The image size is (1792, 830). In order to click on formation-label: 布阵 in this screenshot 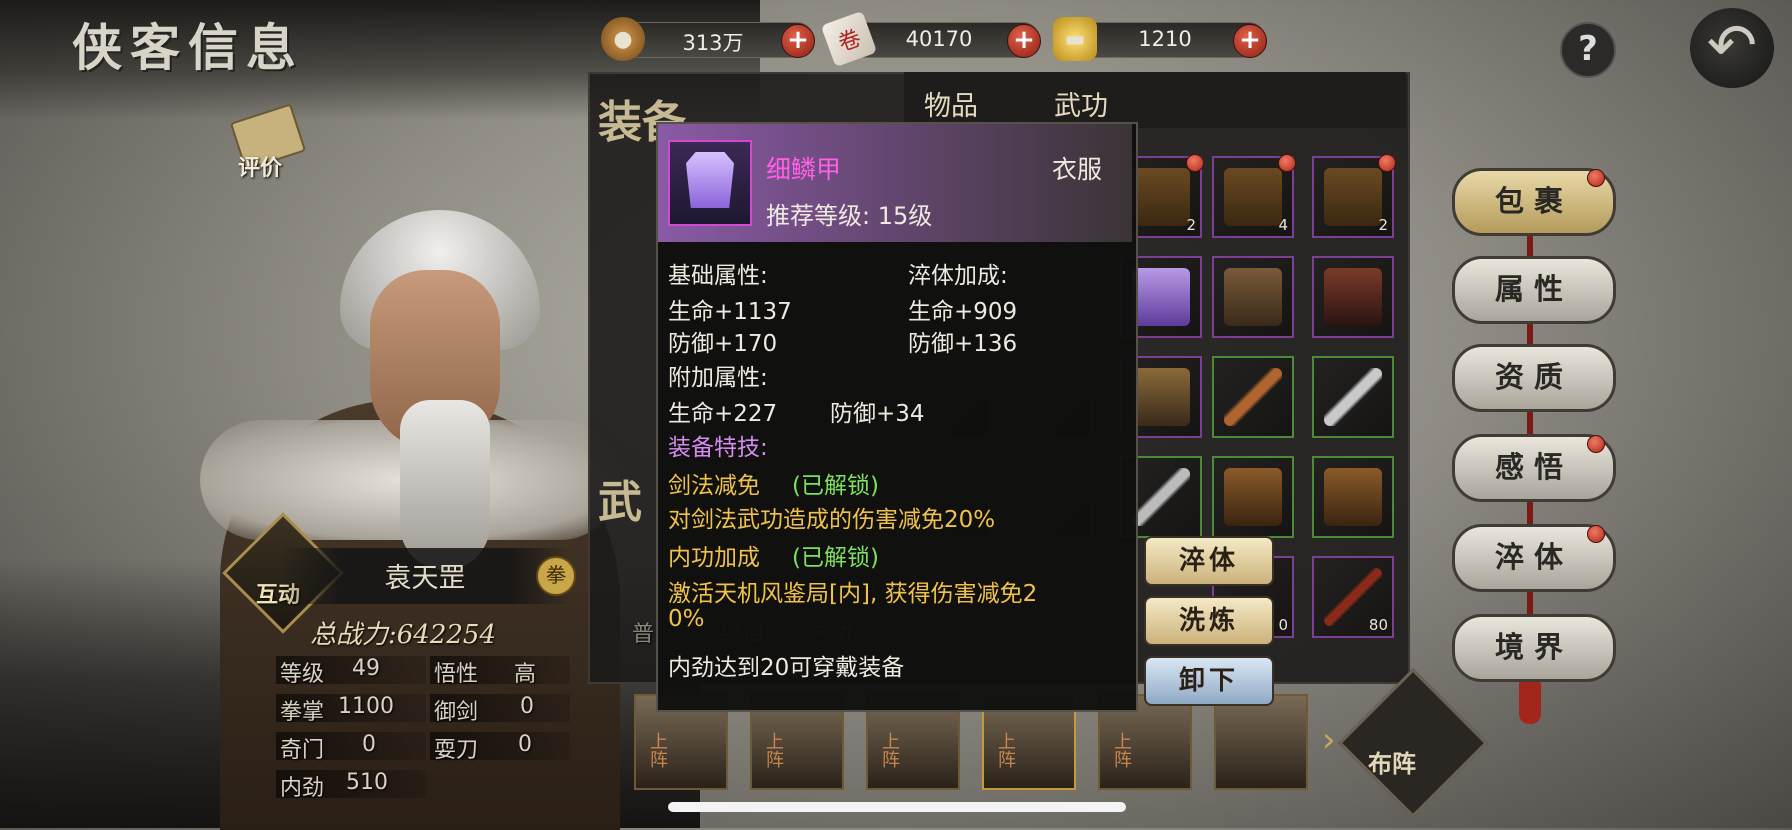, I will do `click(1392, 761)`.